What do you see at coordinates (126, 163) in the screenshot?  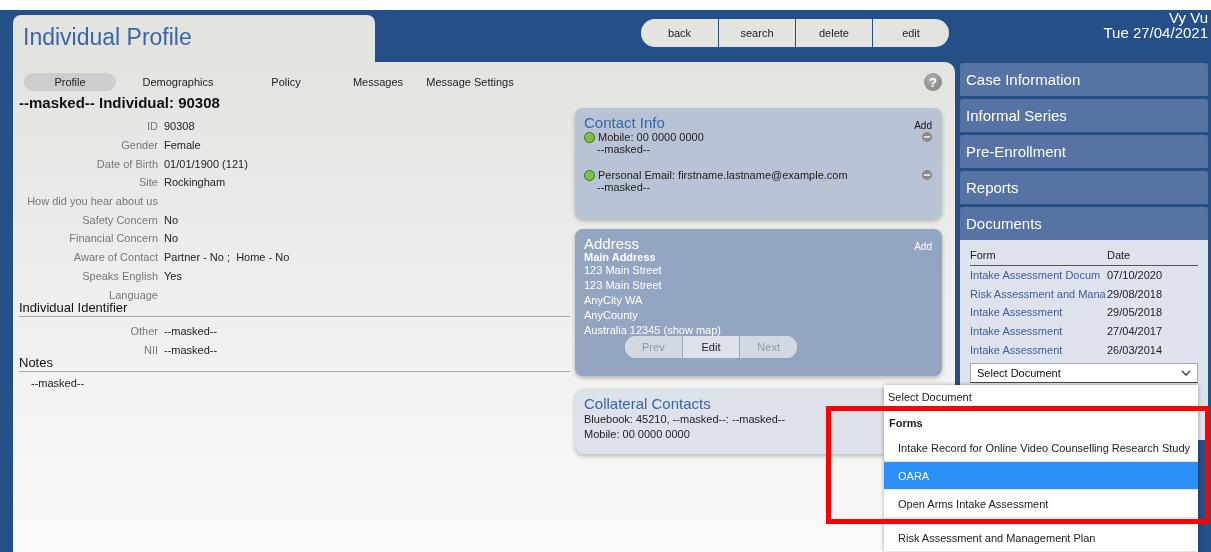 I see `field-label: Date of Birth` at bounding box center [126, 163].